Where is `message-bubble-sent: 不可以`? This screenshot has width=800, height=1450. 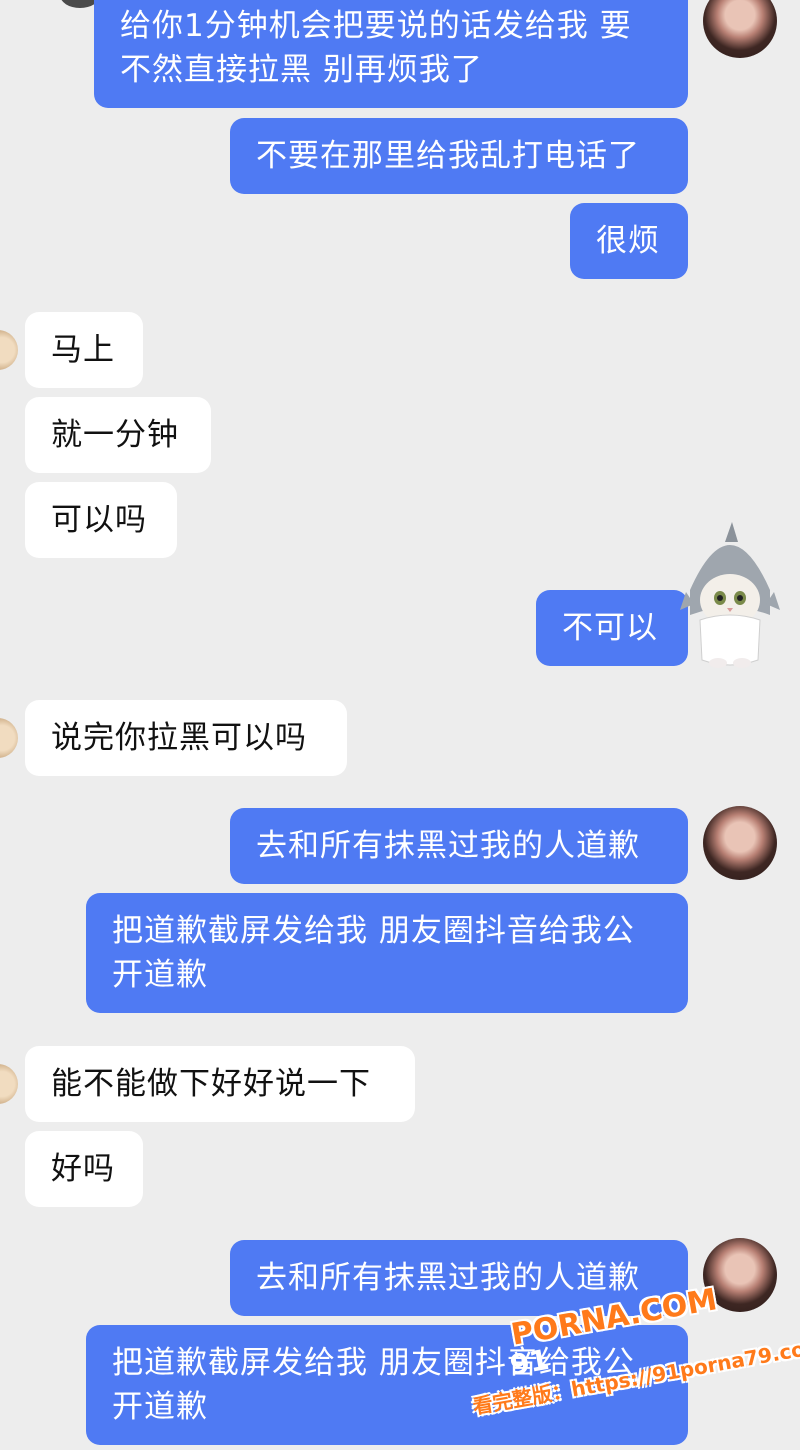 message-bubble-sent: 不可以 is located at coordinates (612, 628).